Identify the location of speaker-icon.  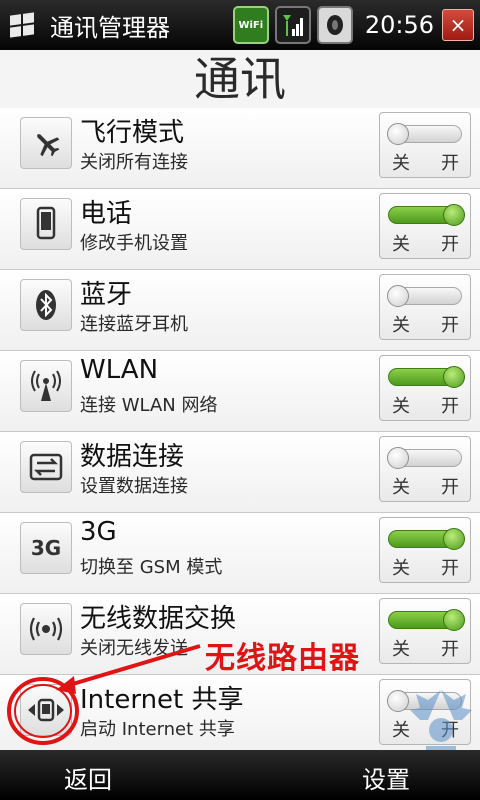
(334, 25).